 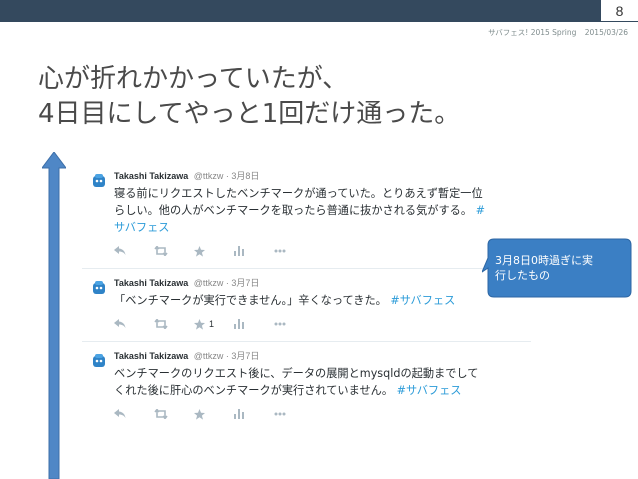 What do you see at coordinates (227, 176) in the screenshot?
I see `tweet-meta: @ttkzw · 3月8日` at bounding box center [227, 176].